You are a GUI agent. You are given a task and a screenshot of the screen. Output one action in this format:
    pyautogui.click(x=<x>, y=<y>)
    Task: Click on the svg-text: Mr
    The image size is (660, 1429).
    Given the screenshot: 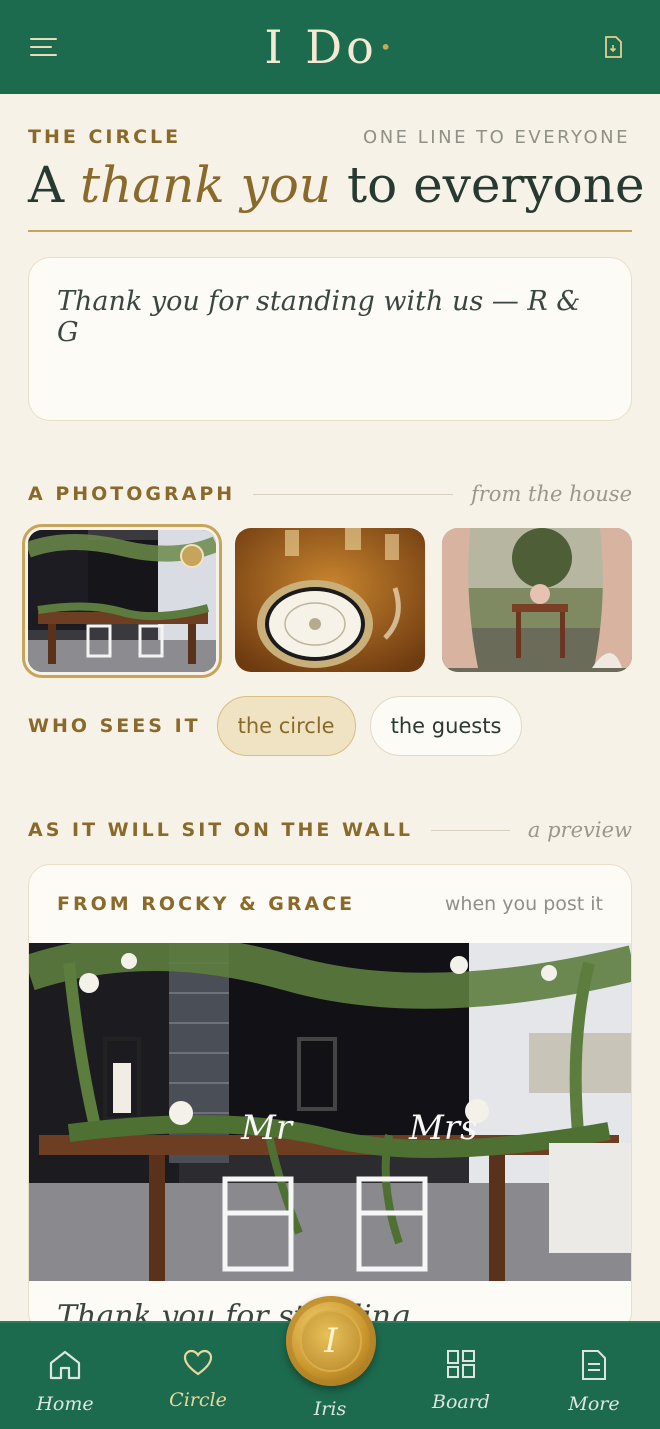 What is the action you would take?
    pyautogui.click(x=267, y=1128)
    